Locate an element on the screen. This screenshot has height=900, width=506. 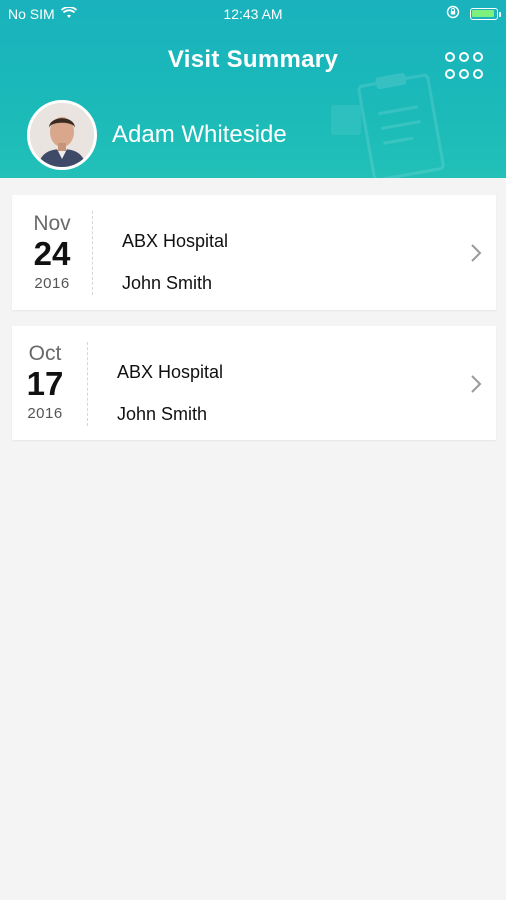
visit-day: 17 is located at coordinates (45, 383).